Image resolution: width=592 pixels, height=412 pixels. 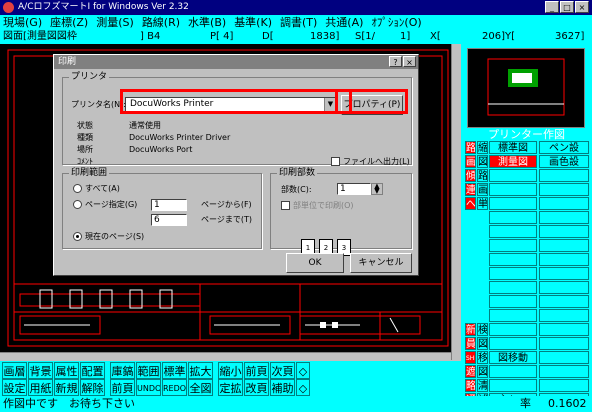 I want to click on lower-side-item: 検, so click(x=482, y=329).